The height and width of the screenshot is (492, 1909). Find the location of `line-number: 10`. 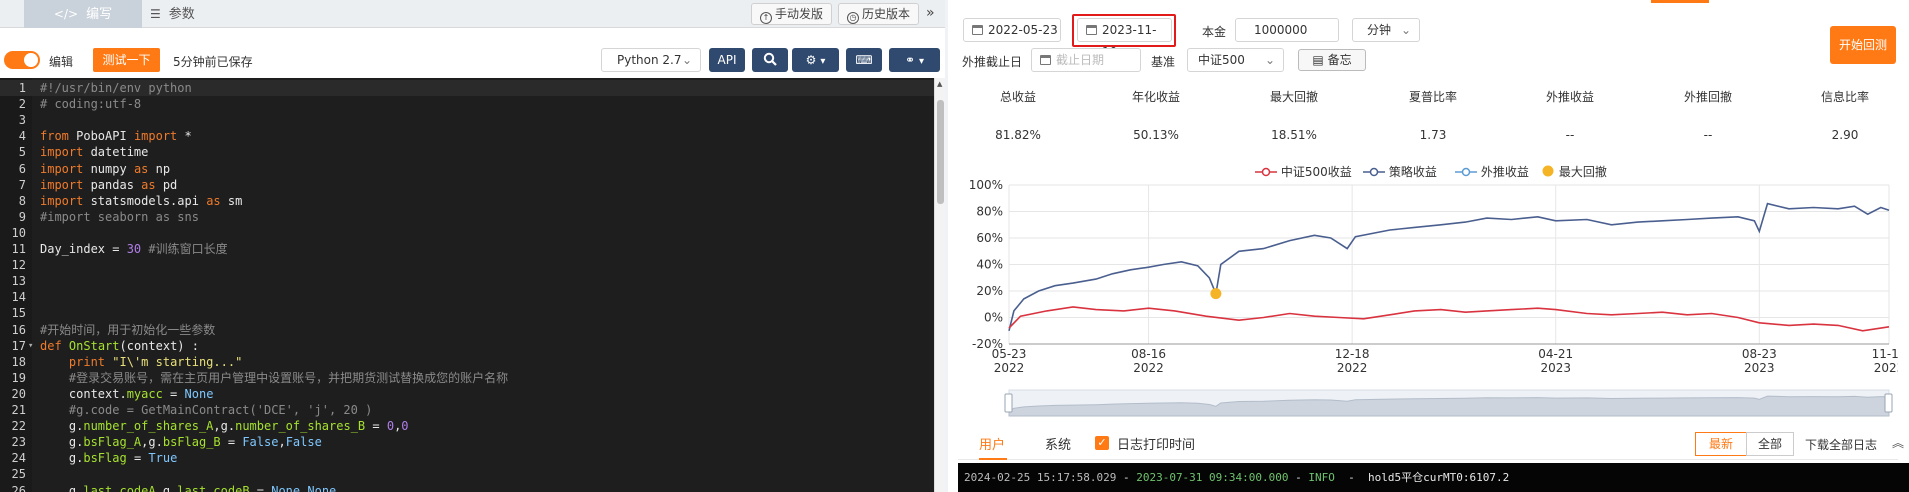

line-number: 10 is located at coordinates (18, 232).